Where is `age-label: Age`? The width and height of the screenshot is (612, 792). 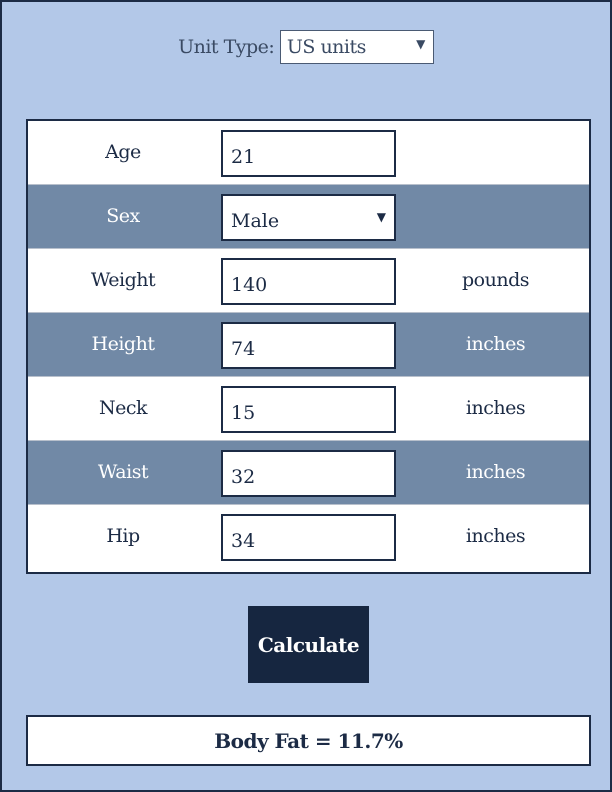 age-label: Age is located at coordinates (123, 152).